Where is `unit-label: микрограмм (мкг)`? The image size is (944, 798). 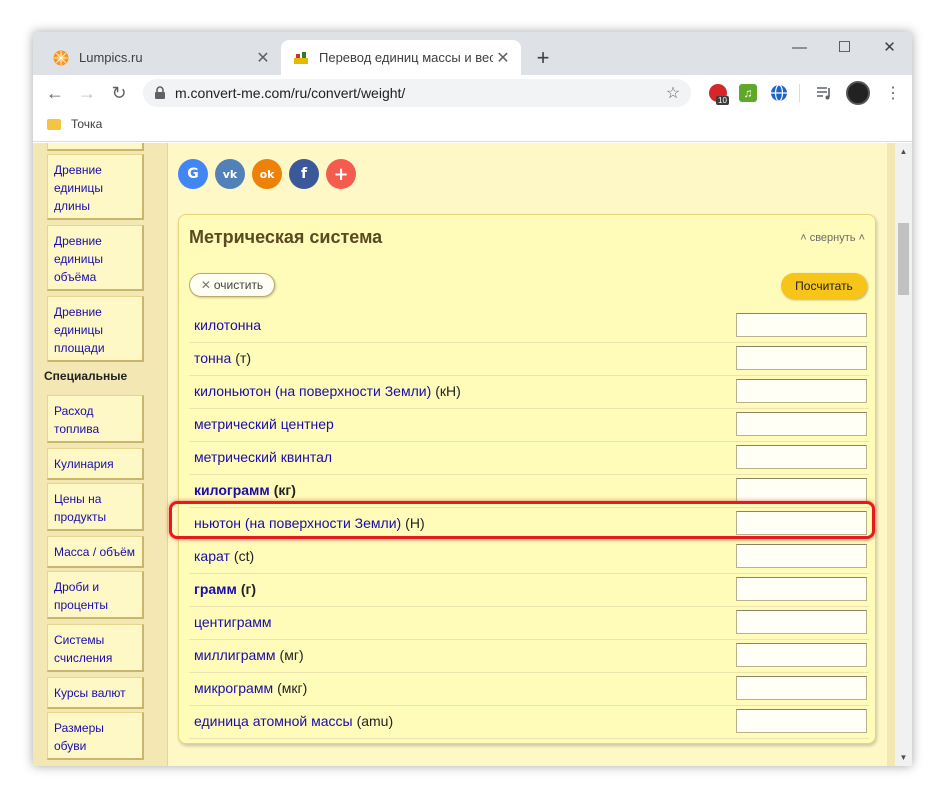
unit-label: микрограмм (мкг) is located at coordinates (250, 688).